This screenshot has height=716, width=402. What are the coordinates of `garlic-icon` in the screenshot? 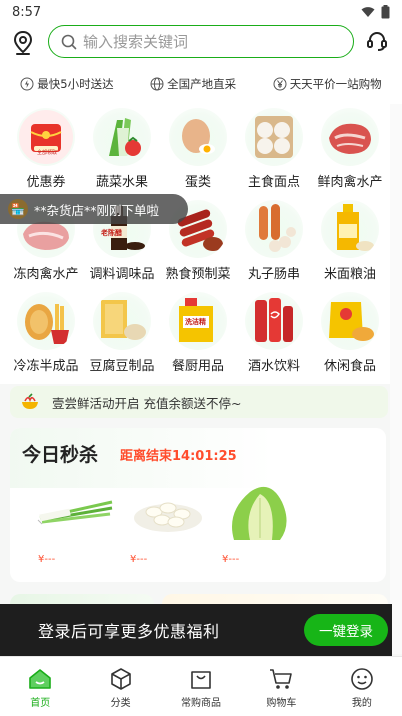 It's located at (168, 510).